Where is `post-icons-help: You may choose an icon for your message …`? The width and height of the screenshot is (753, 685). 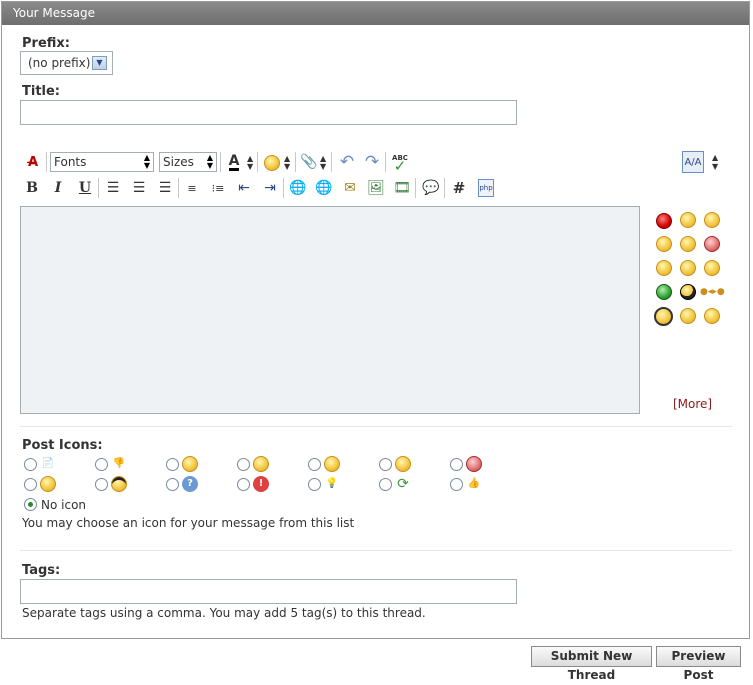 post-icons-help: You may choose an icon for your message … is located at coordinates (188, 523).